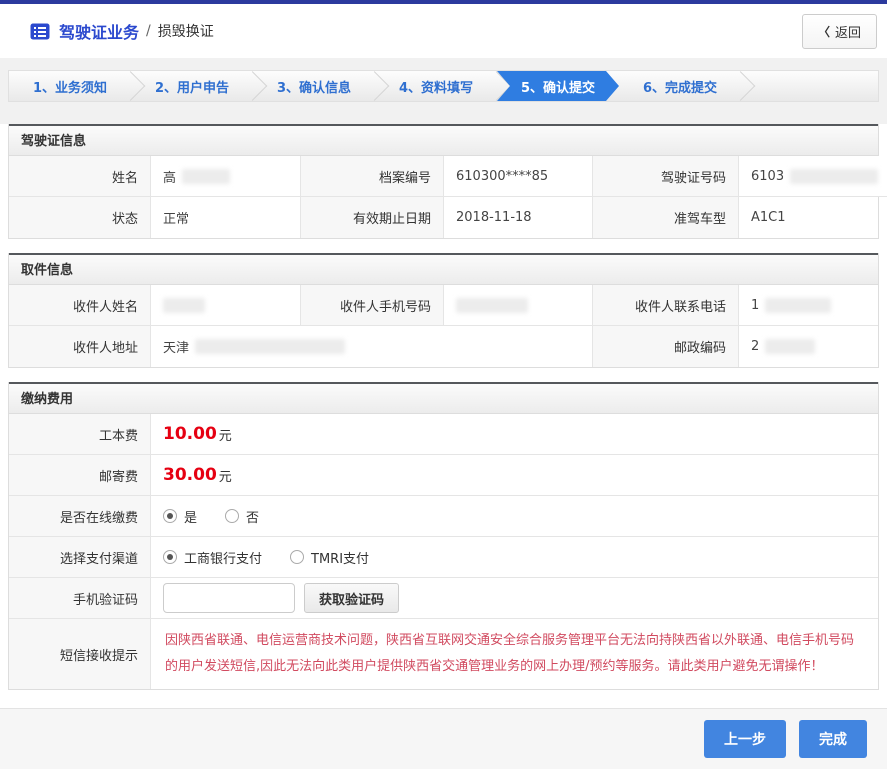 This screenshot has width=887, height=776. Describe the element at coordinates (223, 559) in the screenshot. I see `channel-icbc-label: 工商银行支付` at that location.